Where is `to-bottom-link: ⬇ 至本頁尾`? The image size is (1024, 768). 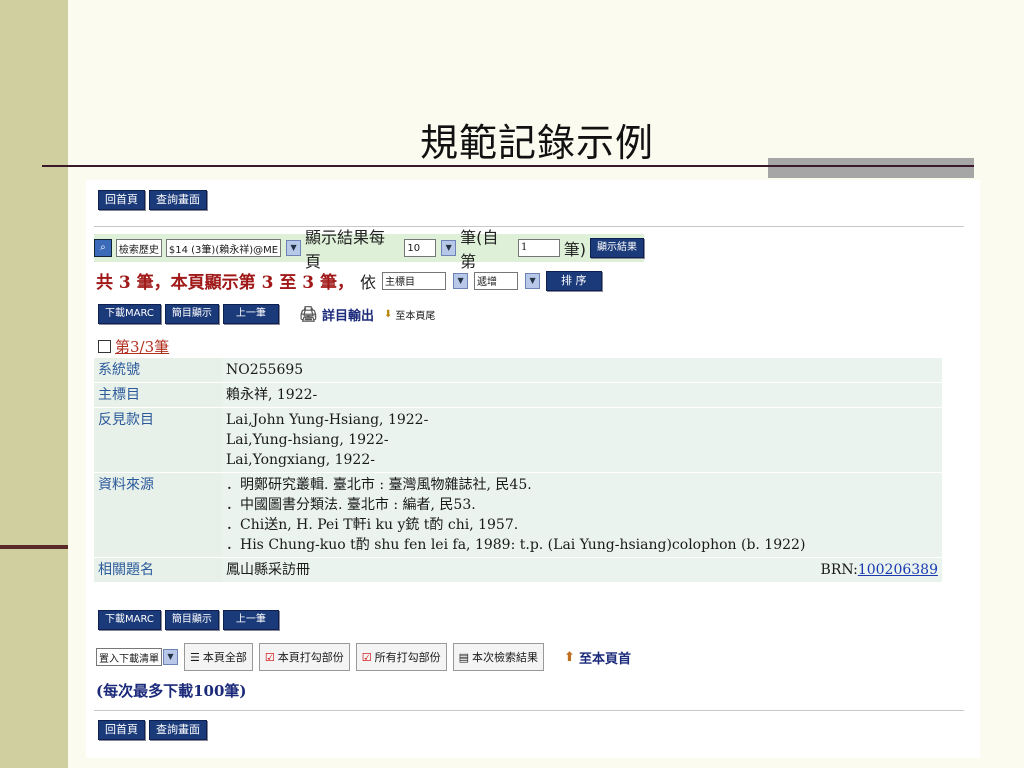
to-bottom-link: ⬇ 至本頁尾 is located at coordinates (409, 314).